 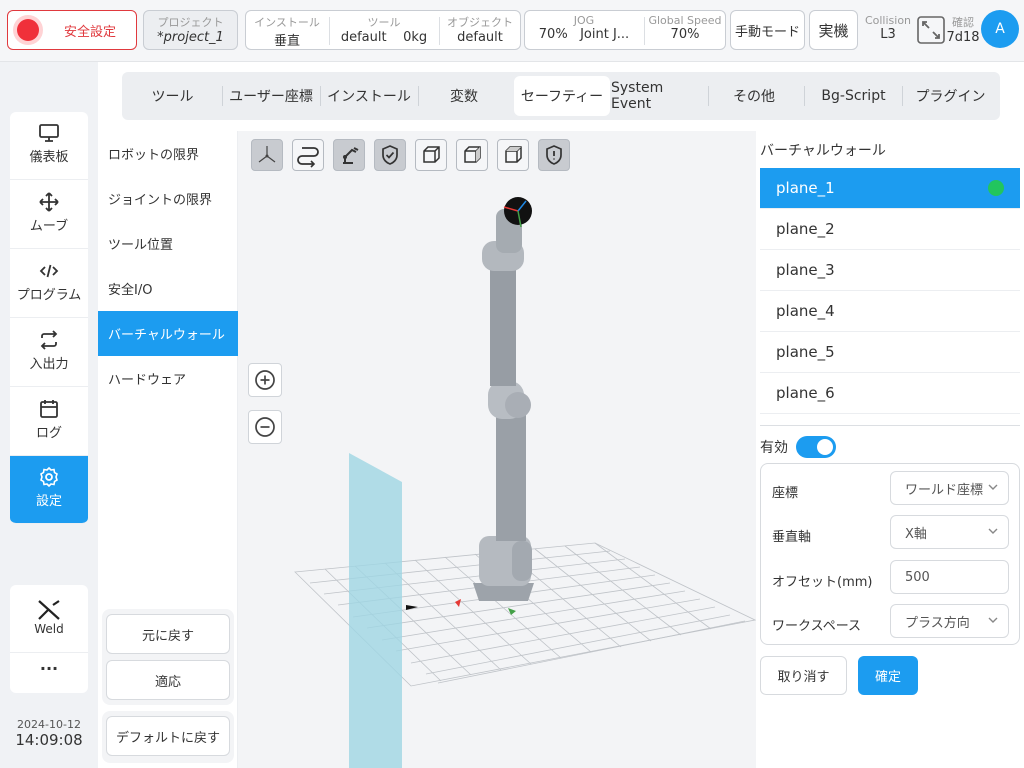 What do you see at coordinates (792, 537) in the screenshot?
I see `axis-label: 垂直軸` at bounding box center [792, 537].